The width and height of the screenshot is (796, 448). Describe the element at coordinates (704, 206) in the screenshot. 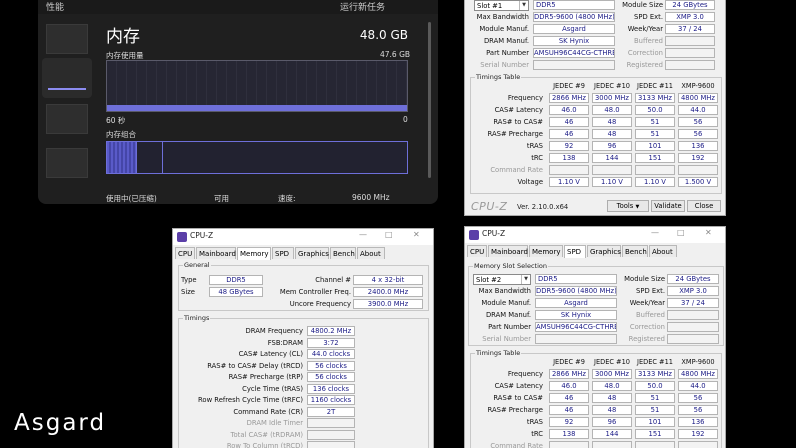

I see `close-button: Close` at that location.